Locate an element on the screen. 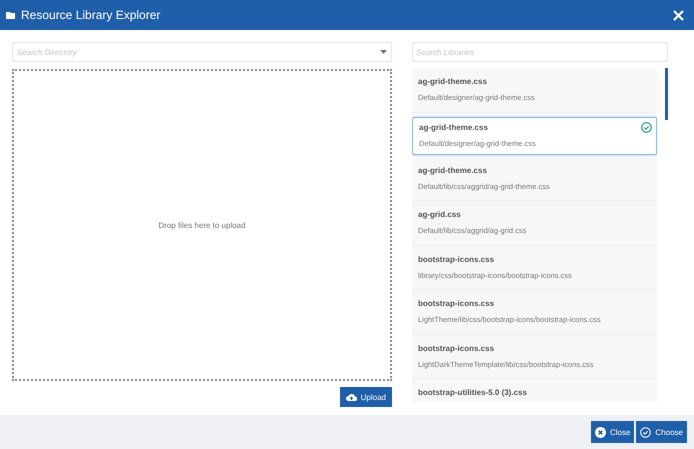 Image resolution: width=694 pixels, height=449 pixels. folder-icon is located at coordinates (11, 15).